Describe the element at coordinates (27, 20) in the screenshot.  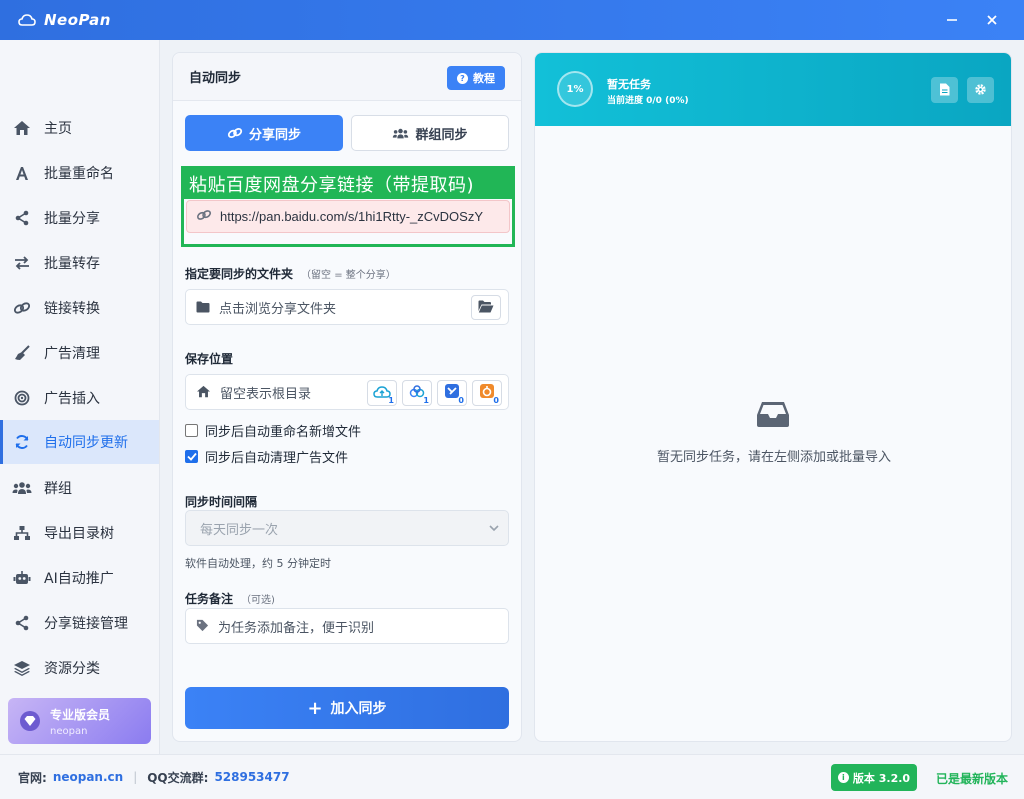
I see `cloud-logo-icon` at that location.